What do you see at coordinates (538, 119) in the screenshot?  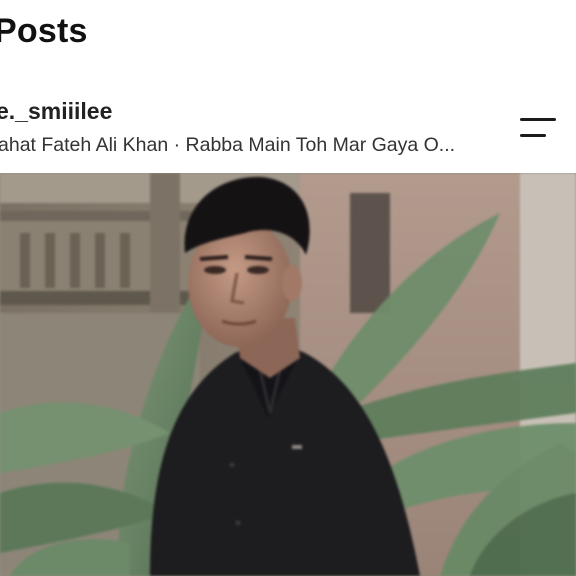 I see `hamburger-menu-icon` at bounding box center [538, 119].